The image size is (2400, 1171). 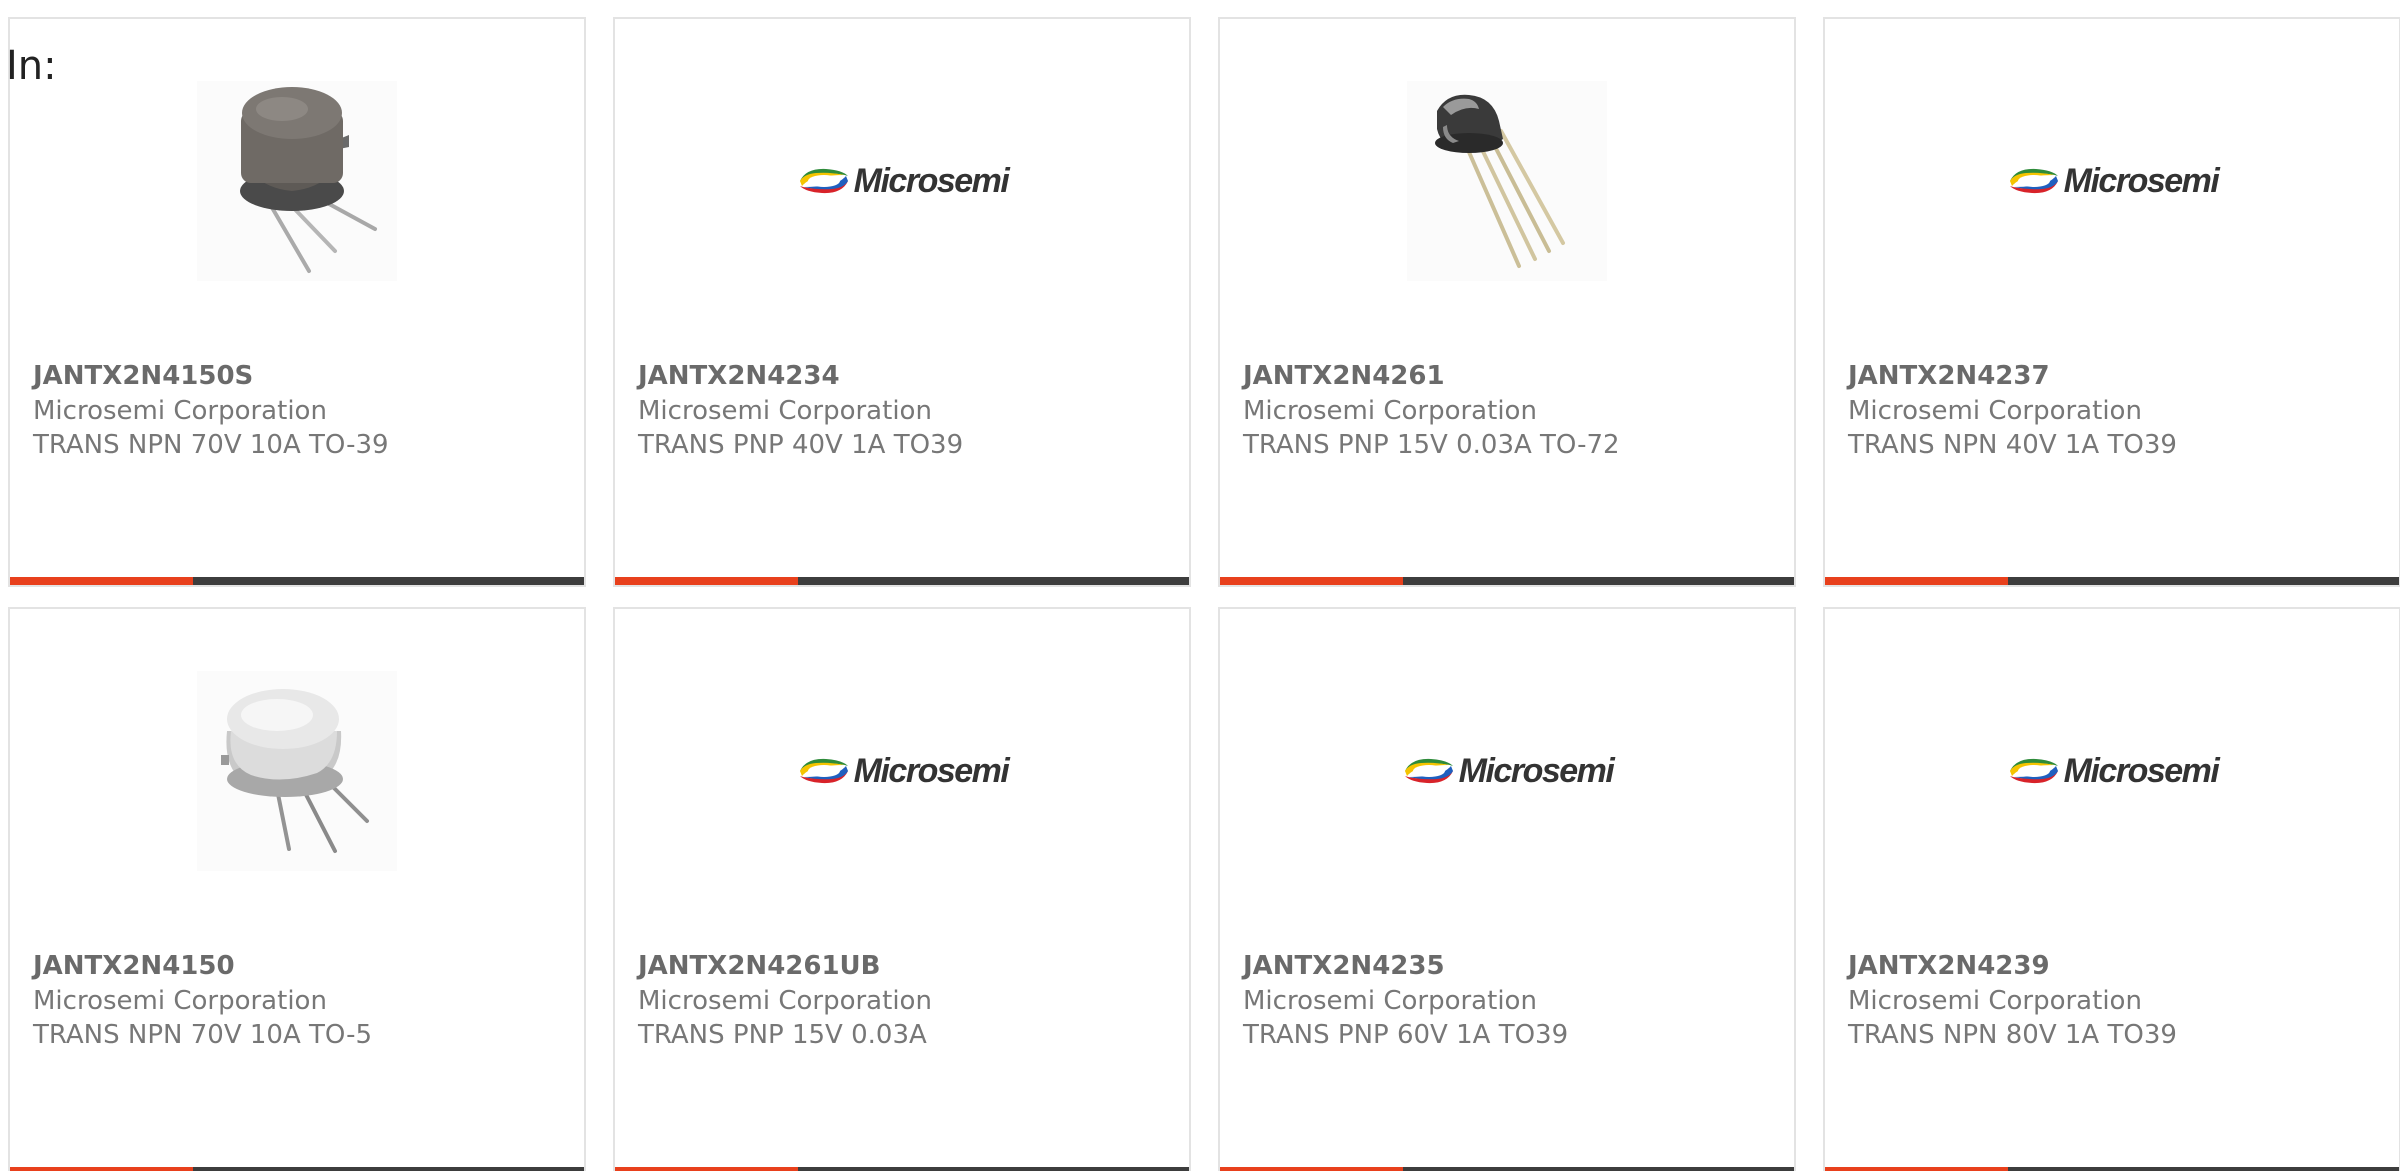 What do you see at coordinates (203, 1035) in the screenshot?
I see `description-label: TRANS NPN 70V 10A TO-5` at bounding box center [203, 1035].